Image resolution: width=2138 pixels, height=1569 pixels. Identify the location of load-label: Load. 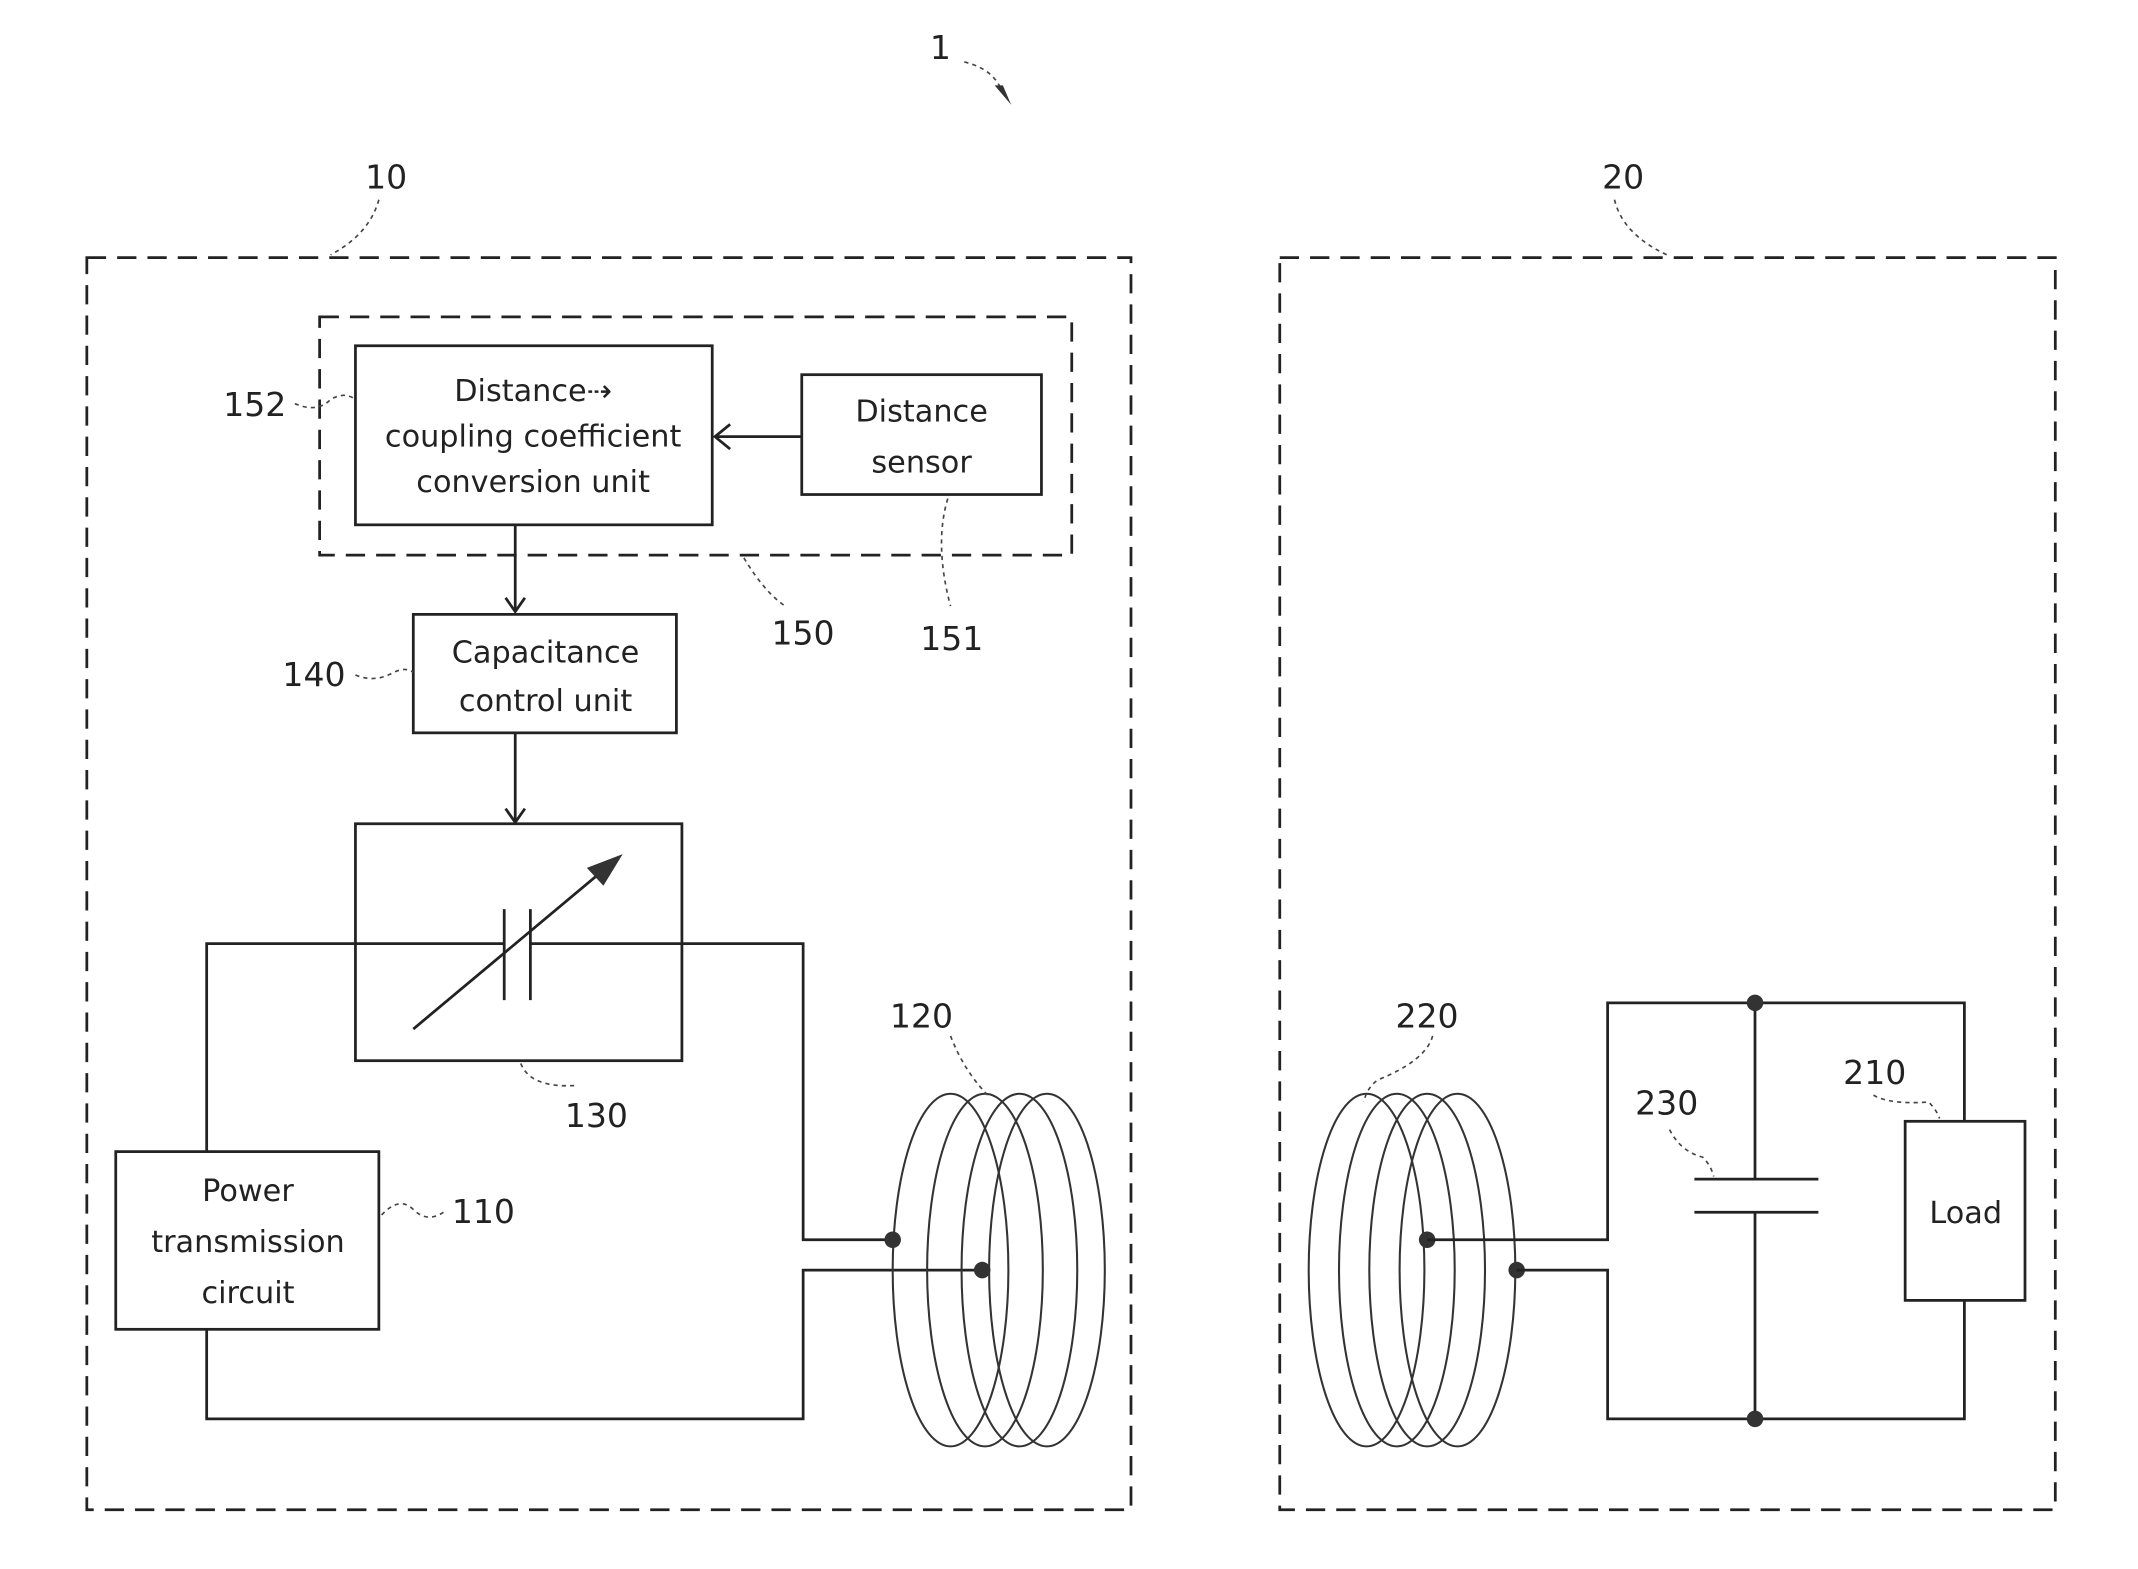
(1965, 1213).